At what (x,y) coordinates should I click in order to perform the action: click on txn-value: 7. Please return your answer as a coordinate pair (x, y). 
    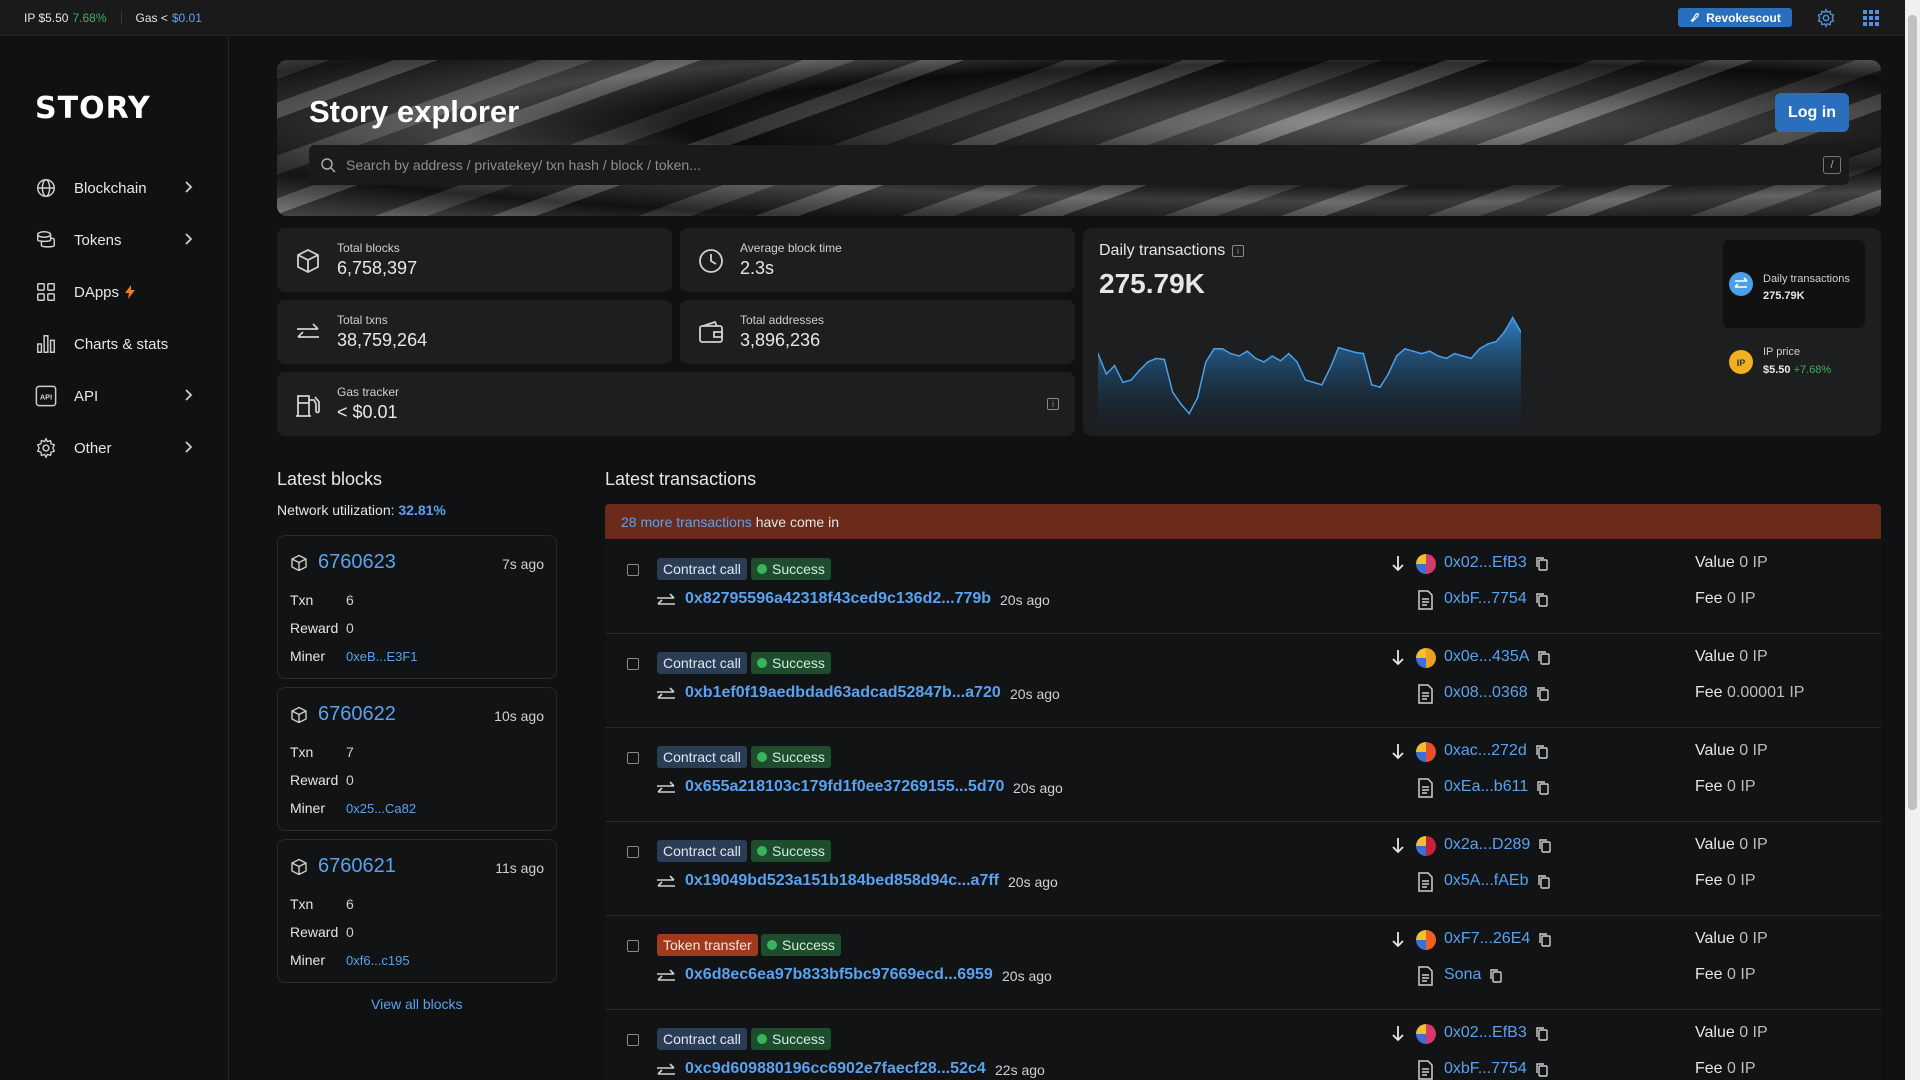
    Looking at the image, I should click on (350, 752).